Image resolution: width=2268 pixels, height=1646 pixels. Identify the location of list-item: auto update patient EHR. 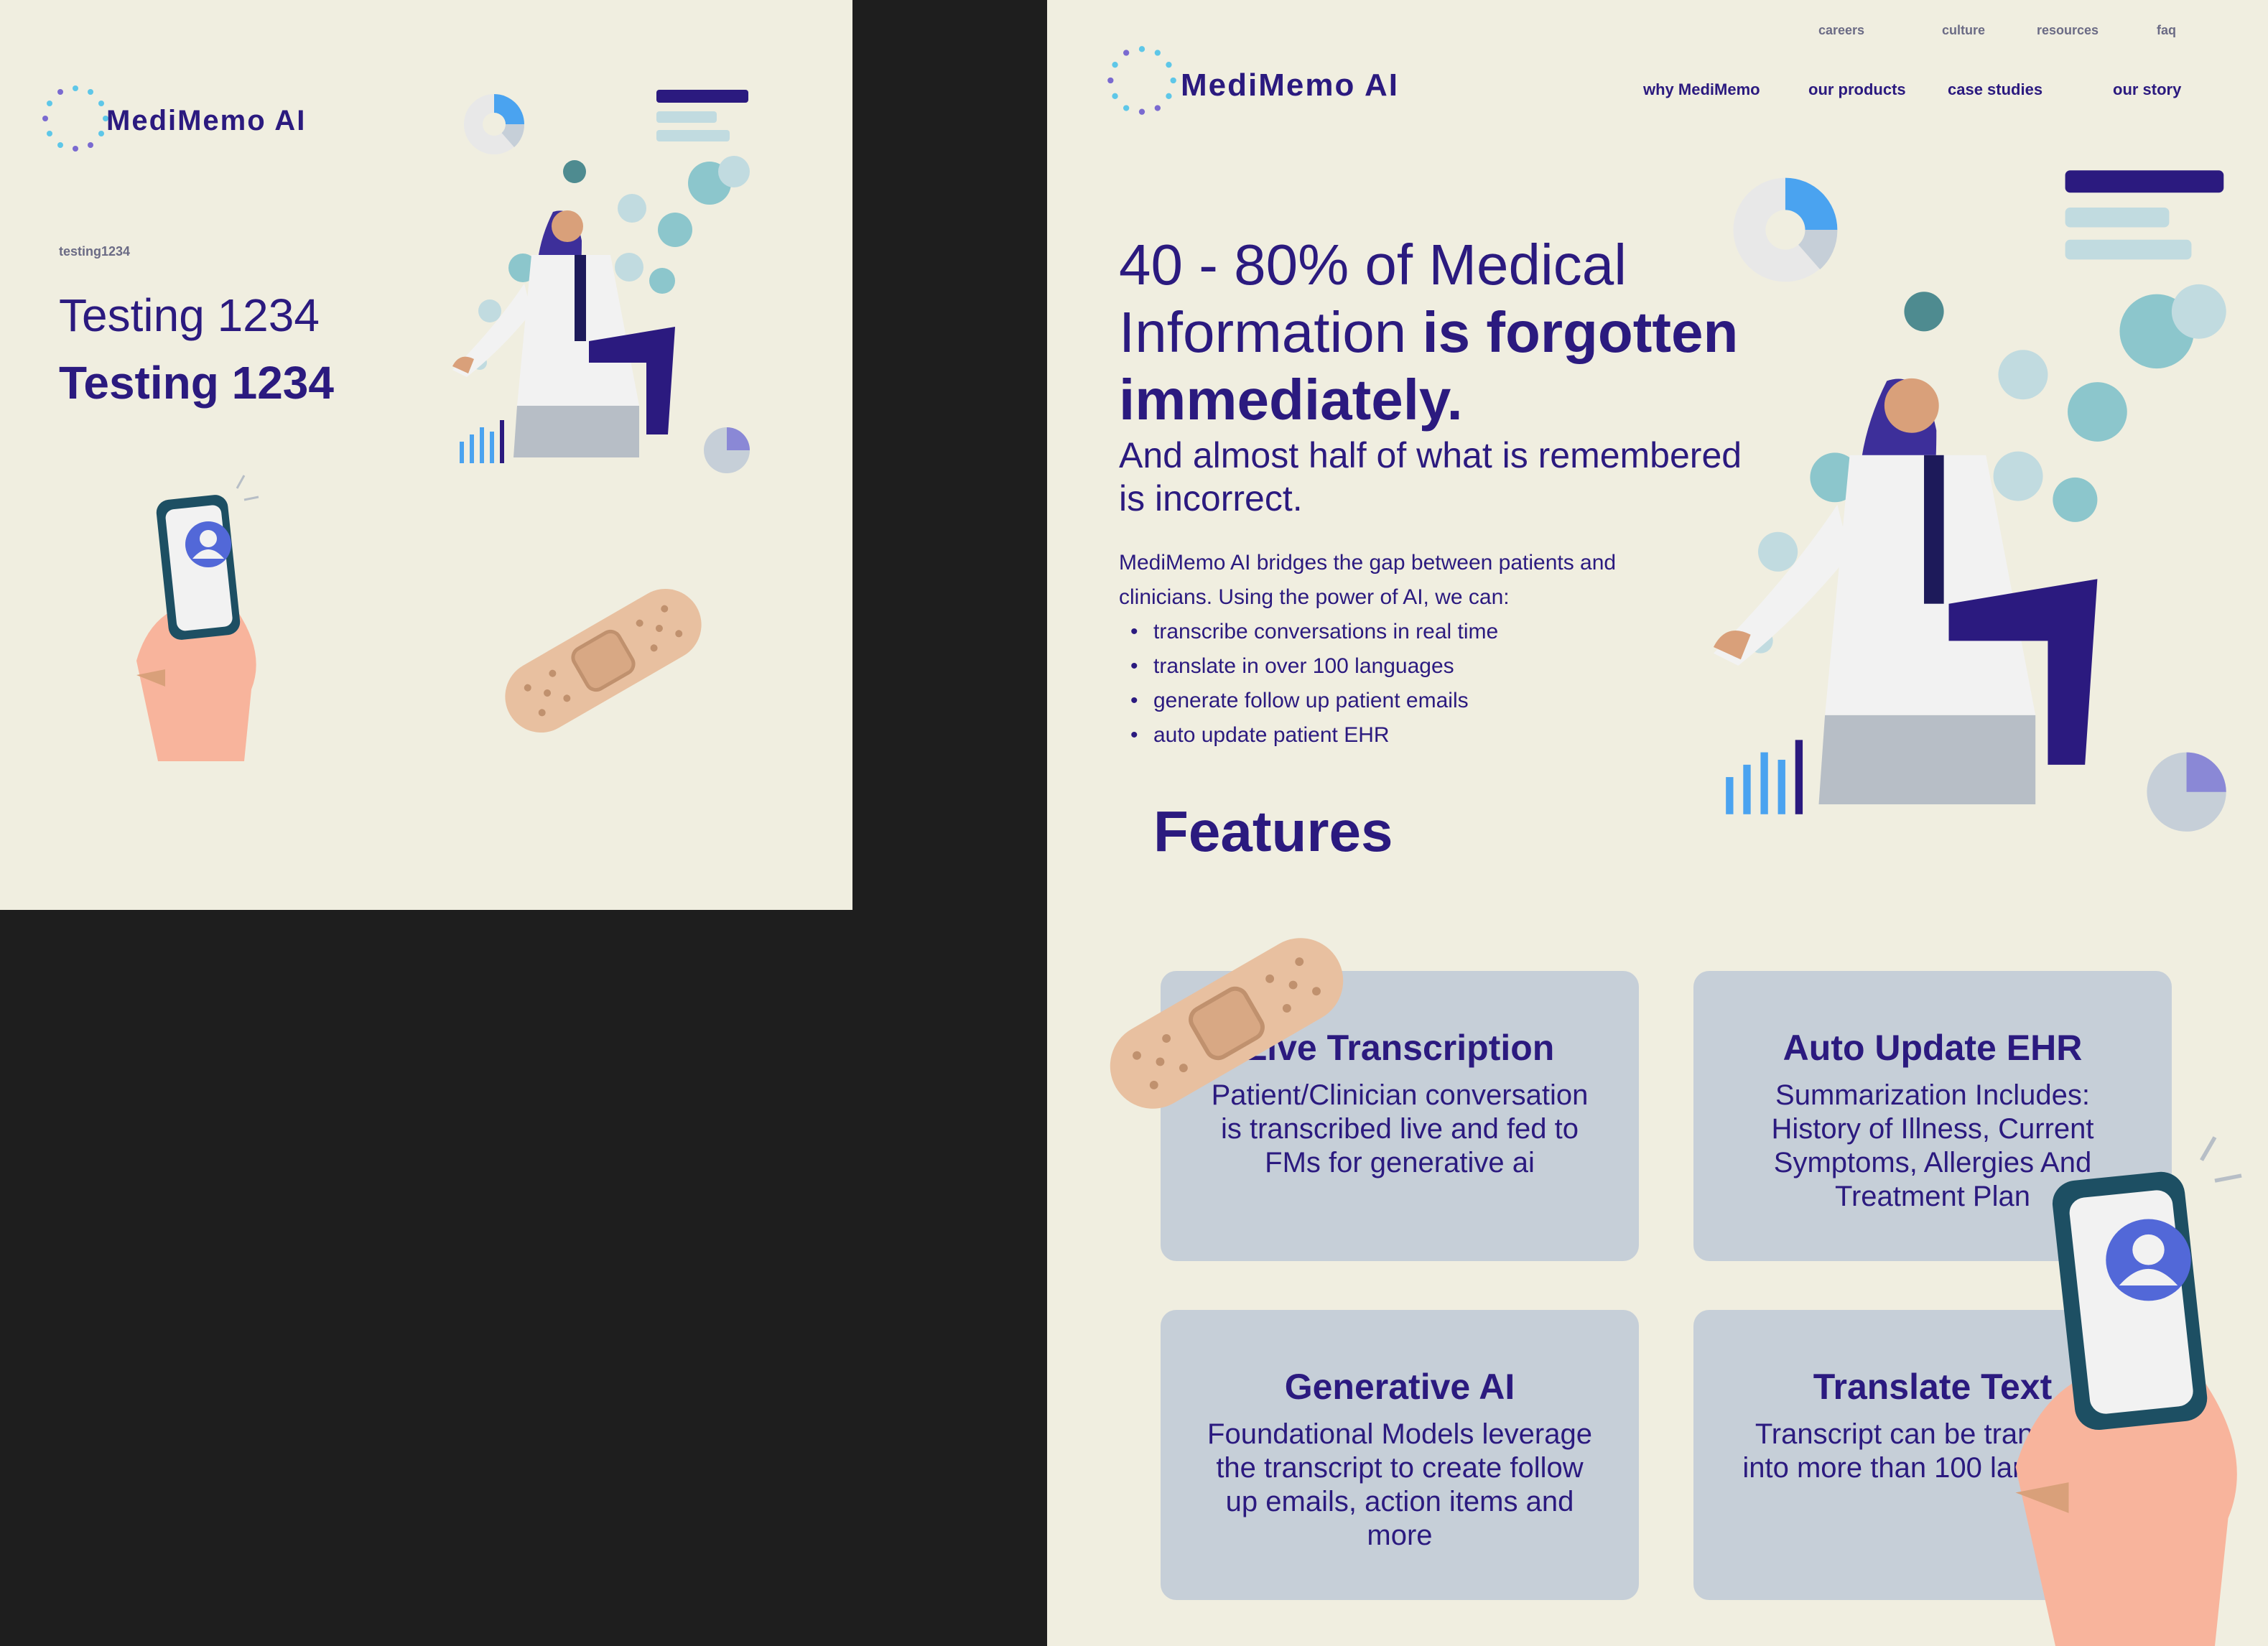
(1308, 735).